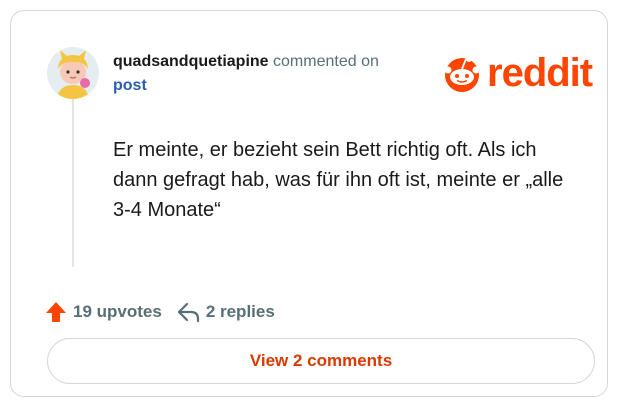 The height and width of the screenshot is (410, 620). What do you see at coordinates (56, 312) in the screenshot?
I see `upvote-arrow-icon` at bounding box center [56, 312].